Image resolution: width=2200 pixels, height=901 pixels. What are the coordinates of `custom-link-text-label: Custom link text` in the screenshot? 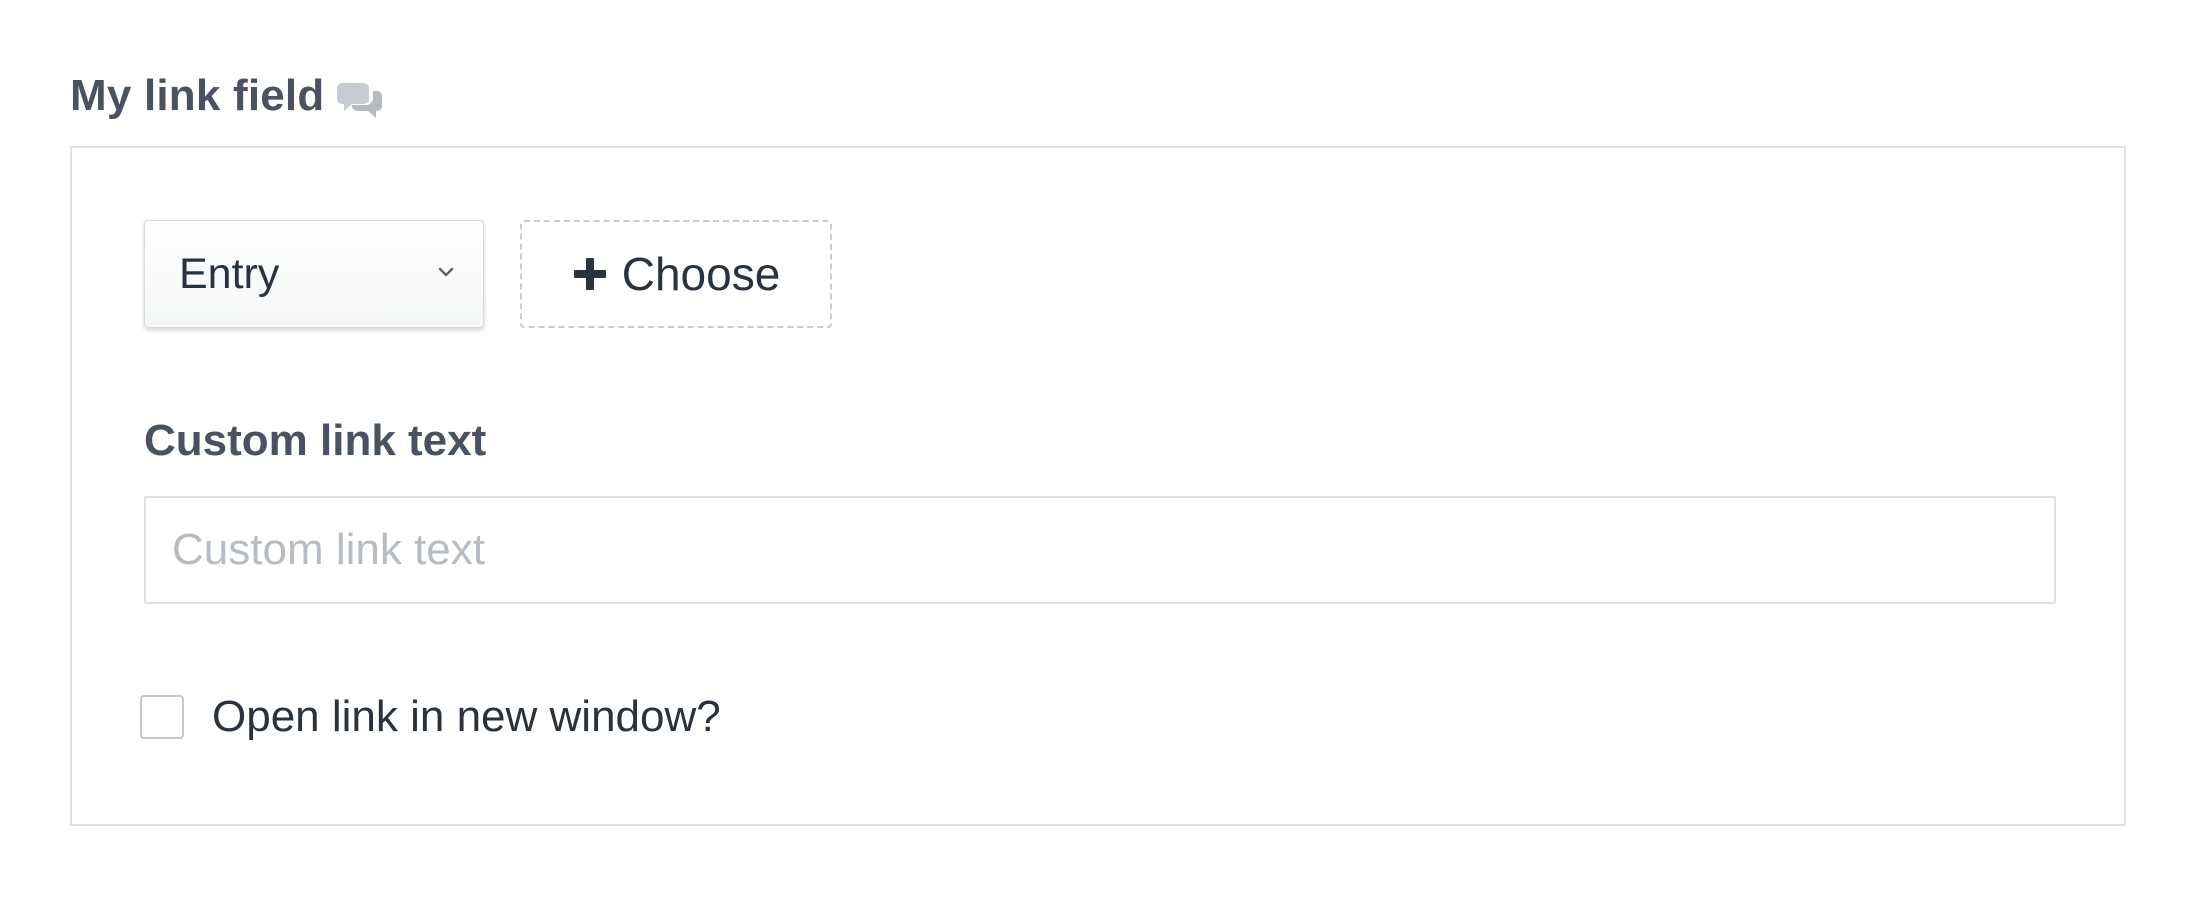 It's located at (315, 440).